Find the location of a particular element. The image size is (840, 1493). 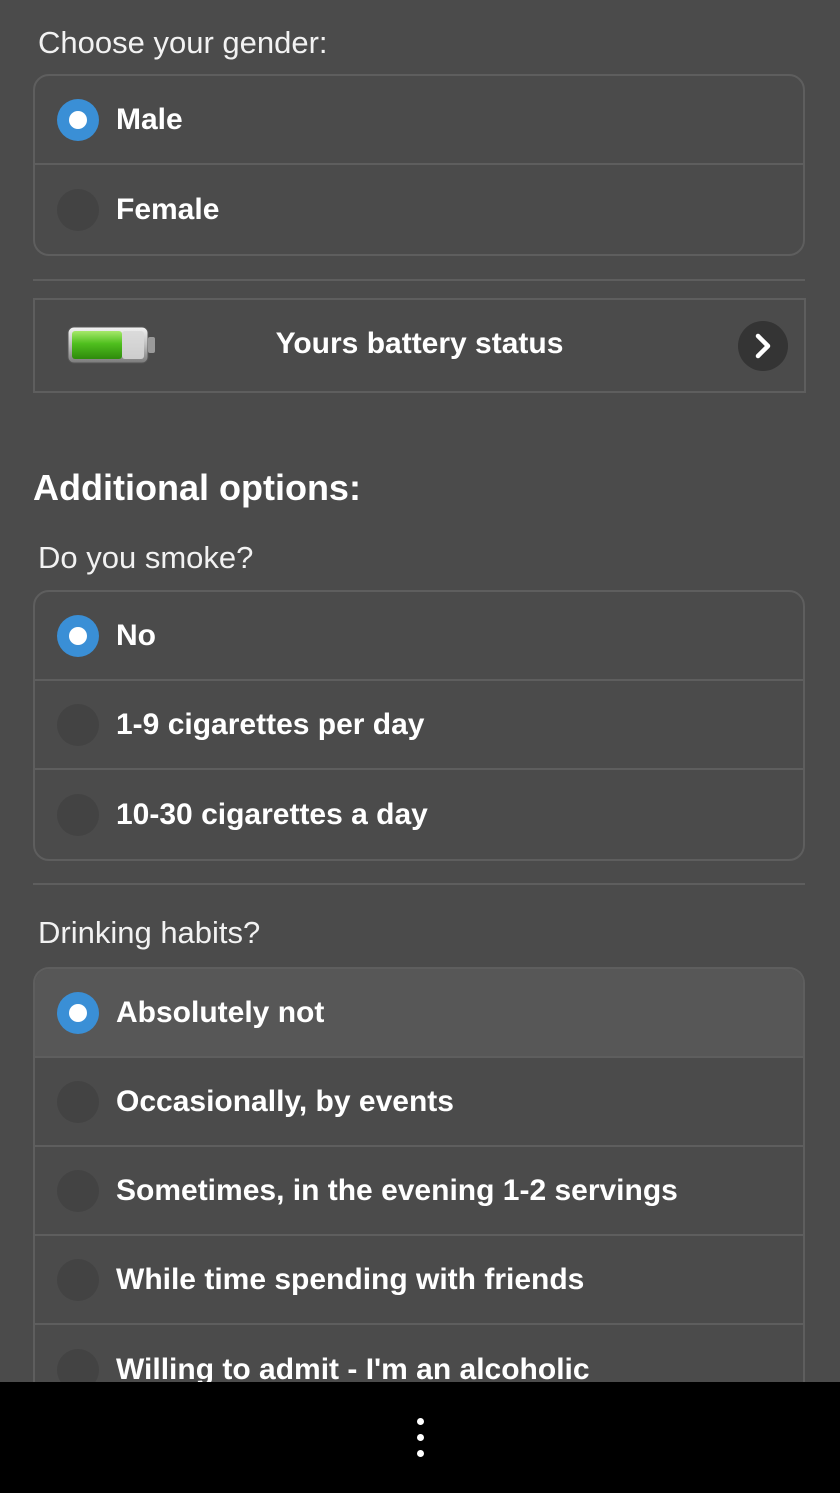

drinking-option-occasionally: Occasionally, by events is located at coordinates (419, 1102).